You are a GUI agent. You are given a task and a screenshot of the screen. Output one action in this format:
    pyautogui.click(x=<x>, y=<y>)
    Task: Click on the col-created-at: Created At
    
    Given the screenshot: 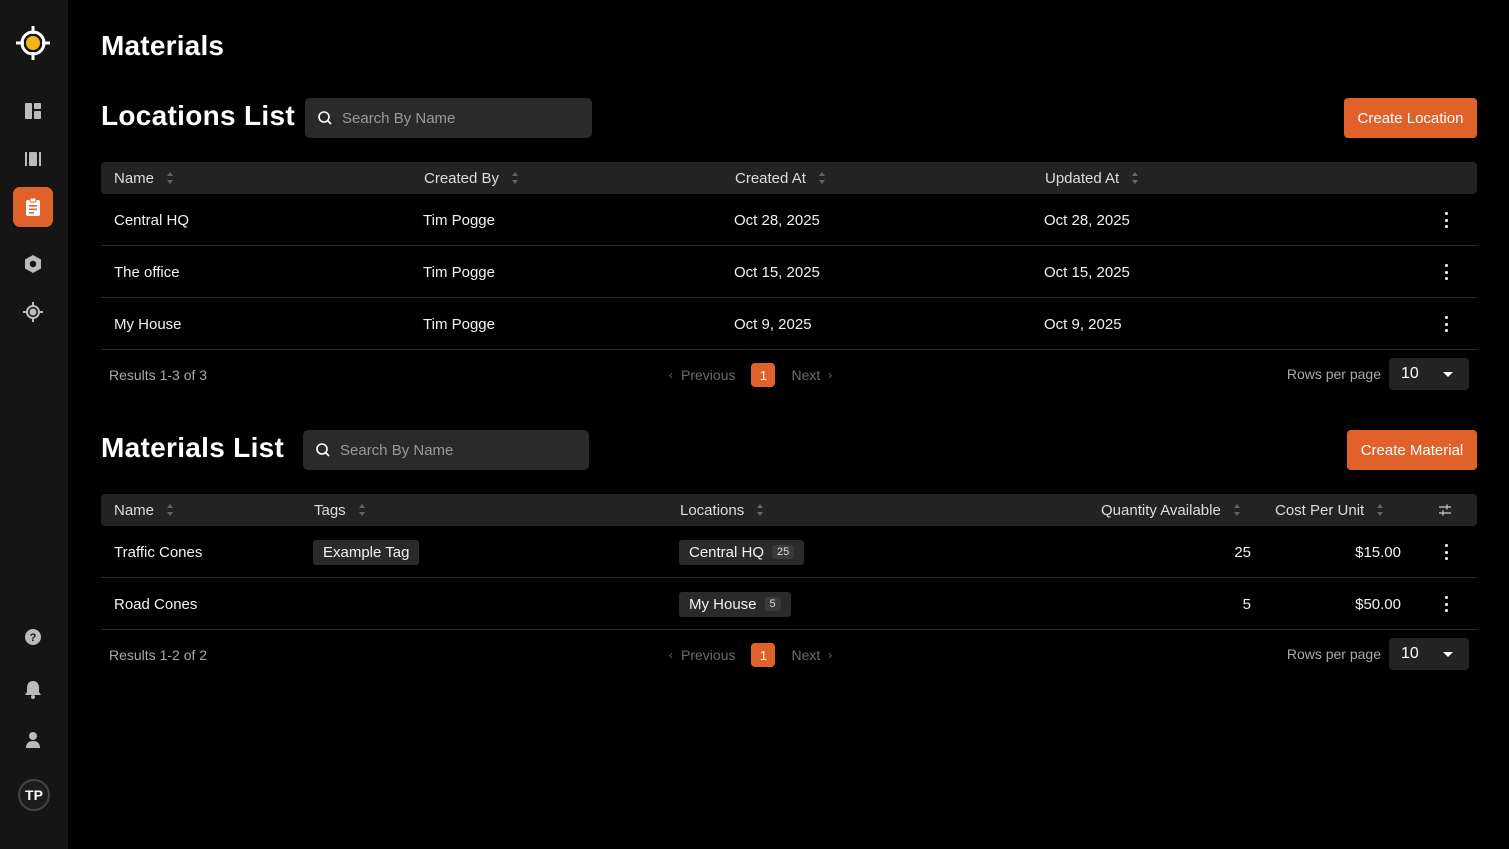 What is the action you would take?
    pyautogui.click(x=780, y=178)
    